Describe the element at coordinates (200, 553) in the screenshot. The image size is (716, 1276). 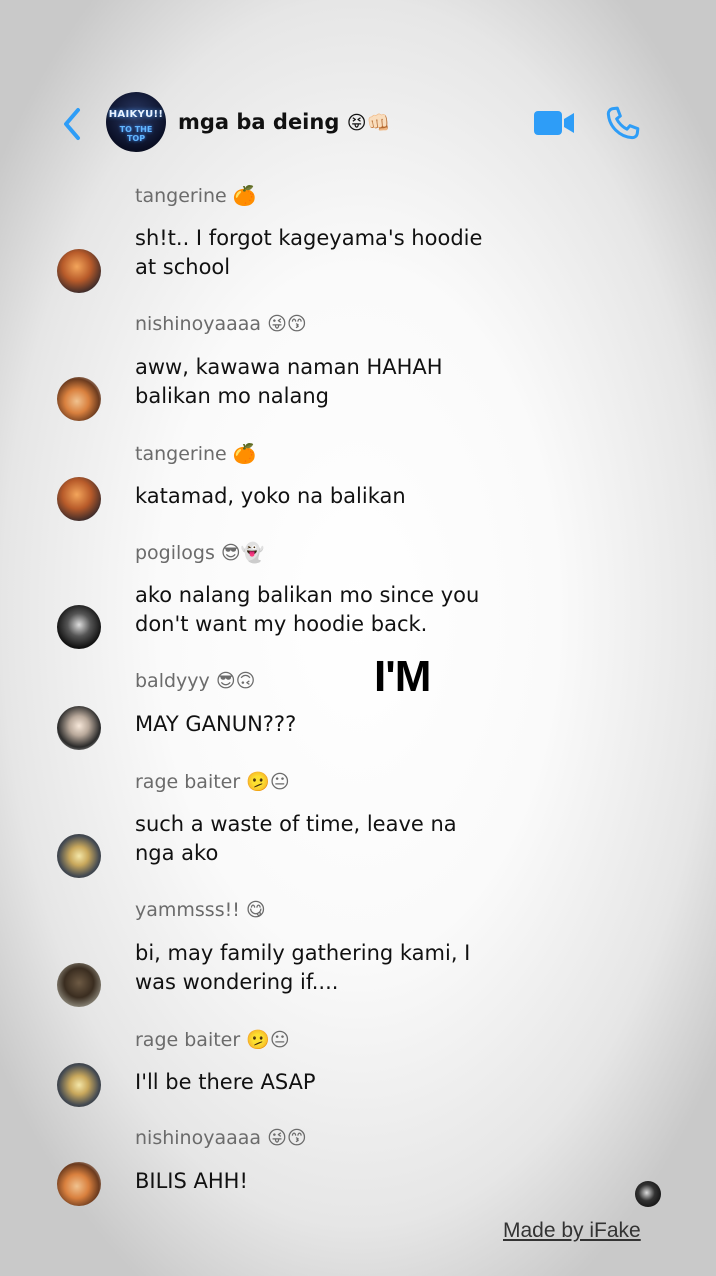
I see `sender-name: pogilogs 😎👻` at that location.